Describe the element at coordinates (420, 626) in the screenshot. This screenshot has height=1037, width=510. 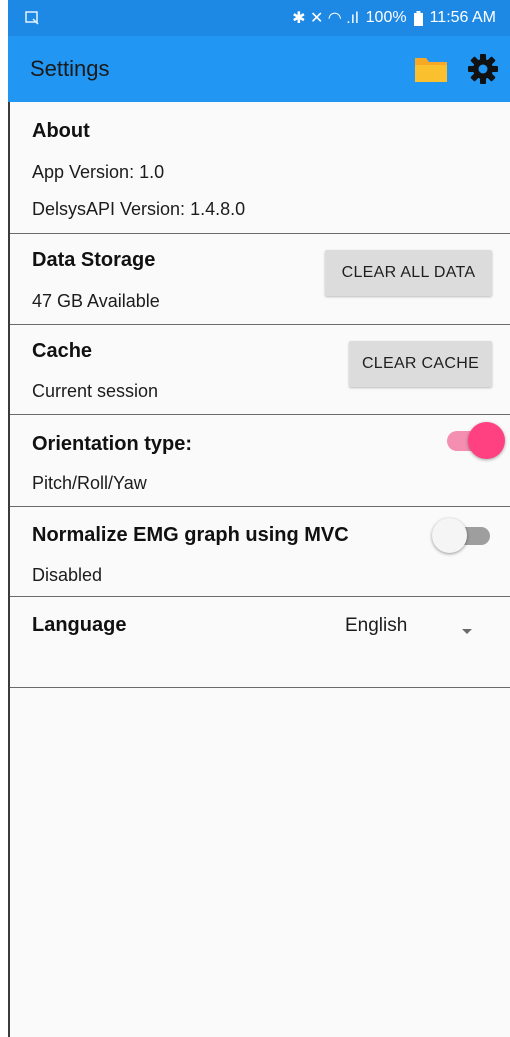
I see `language-dropdown: English` at that location.